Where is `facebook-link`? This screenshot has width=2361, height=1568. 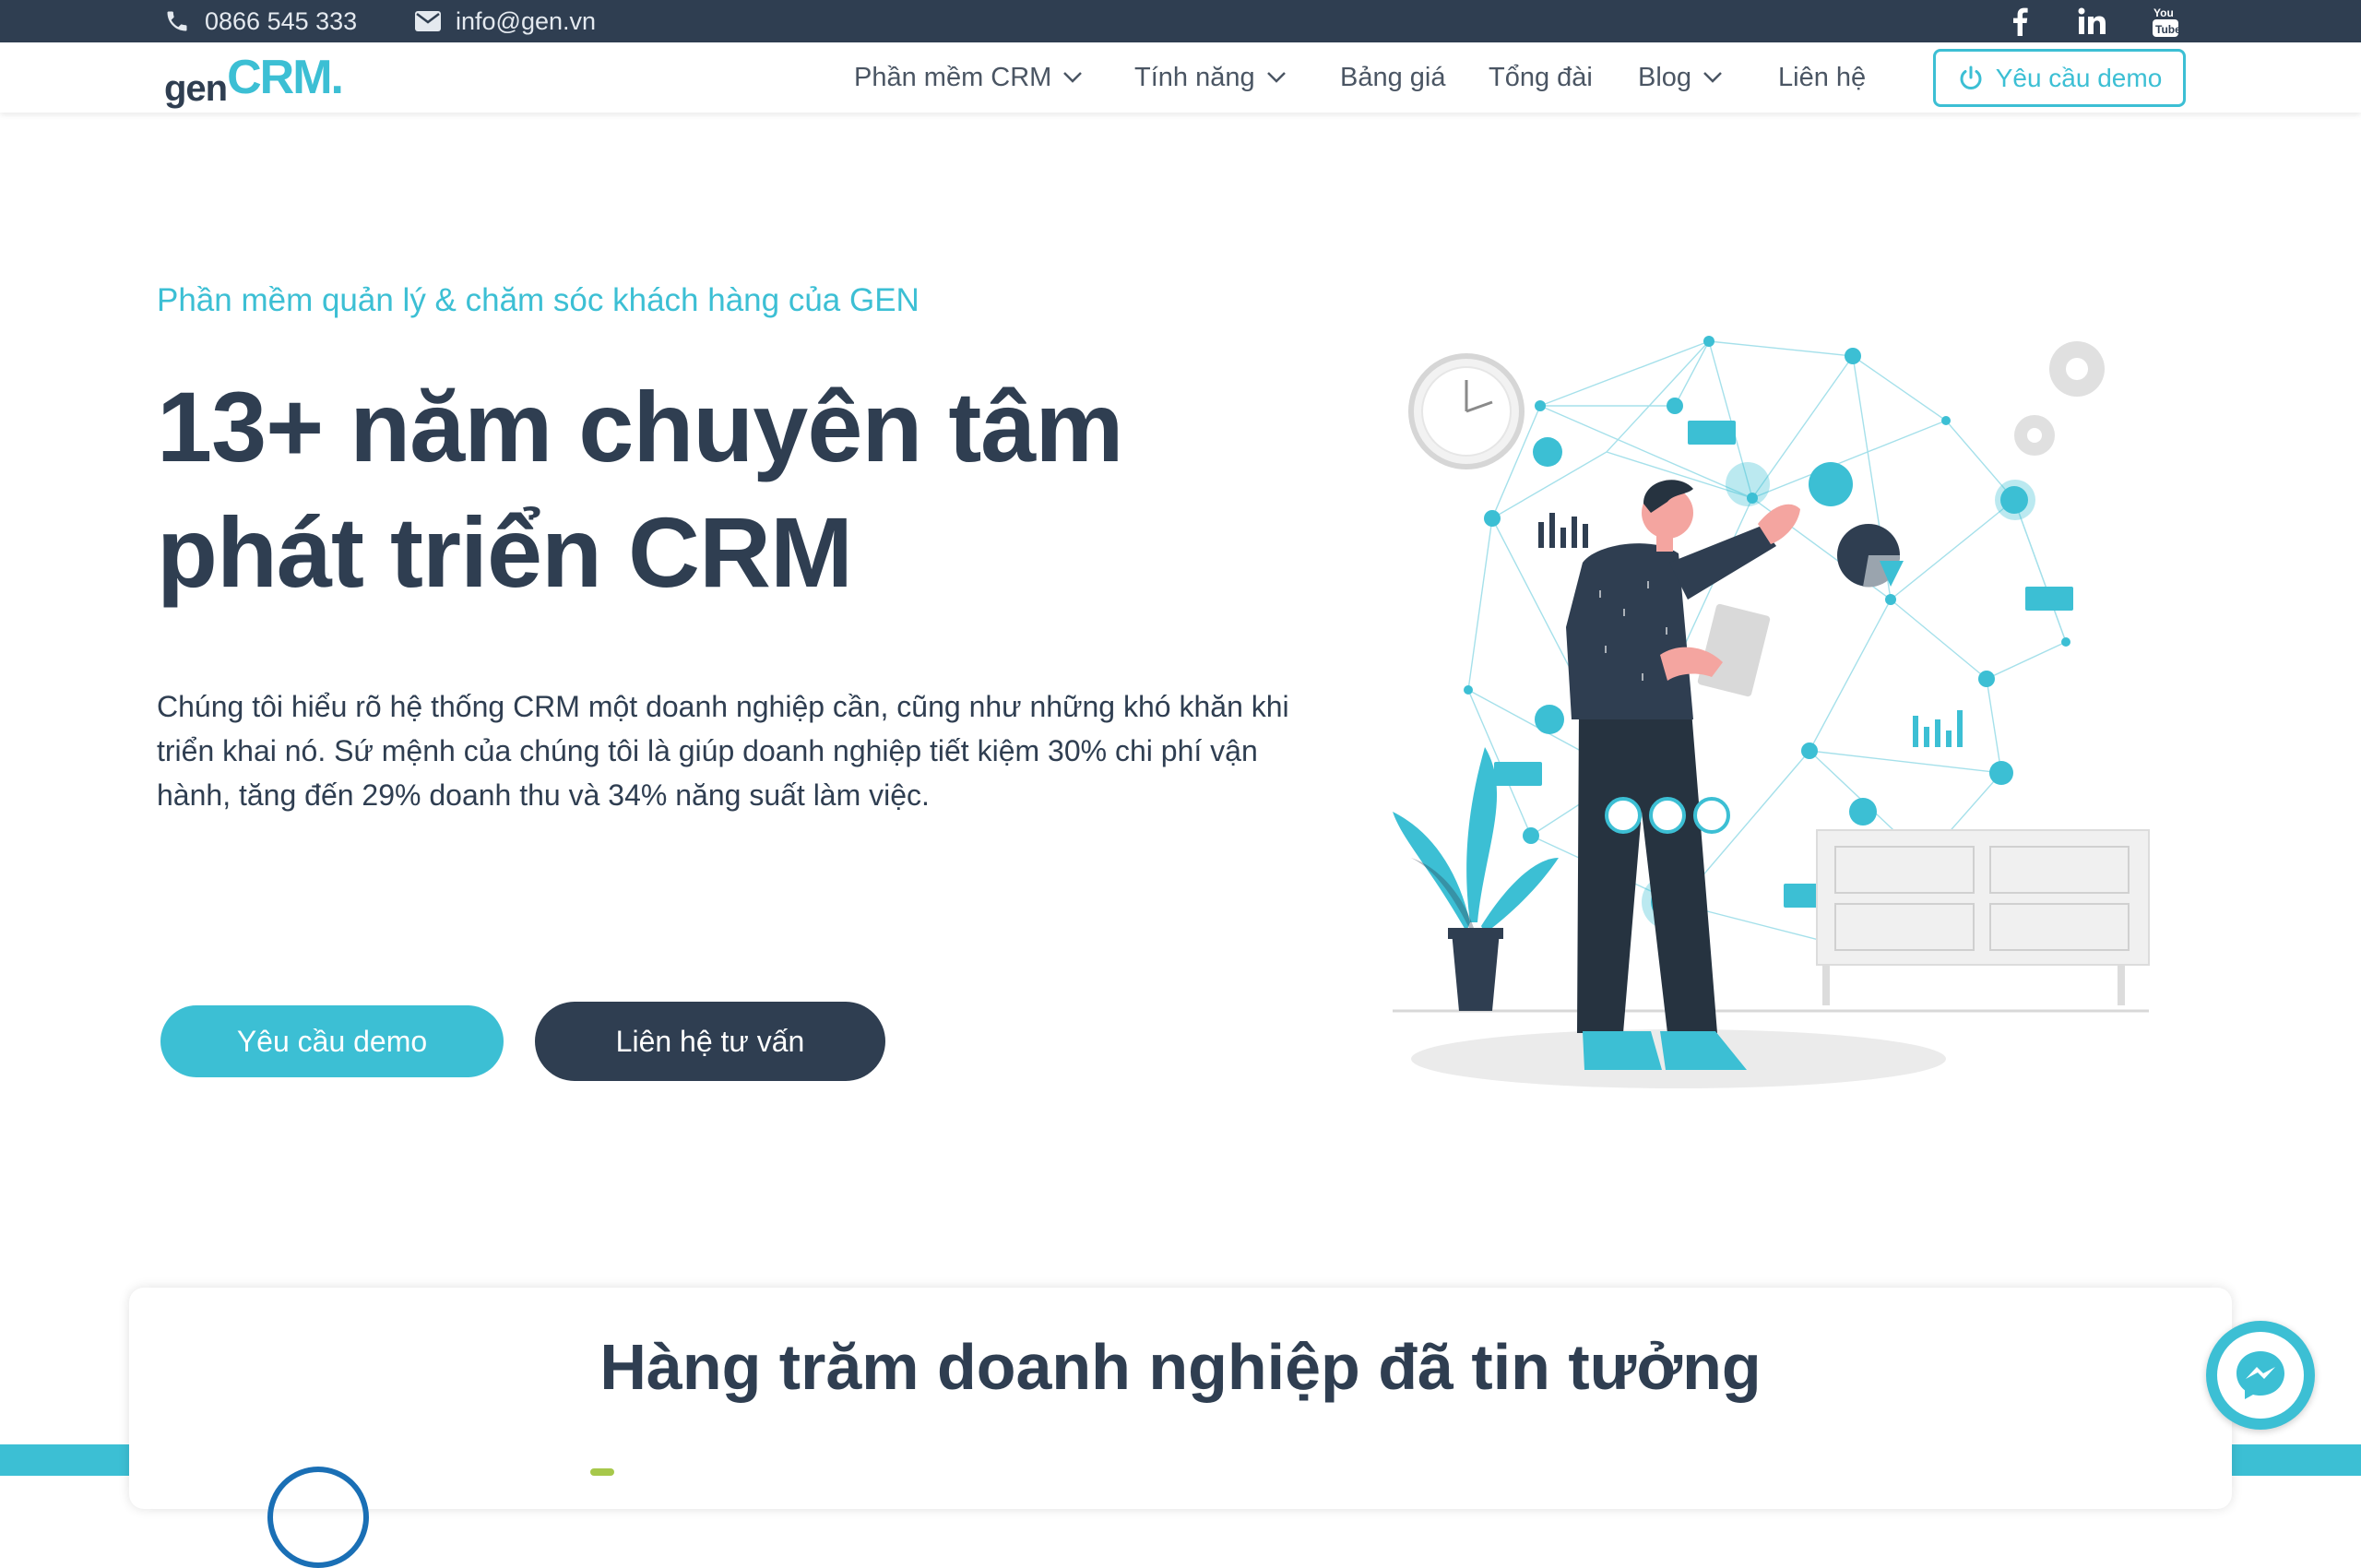 facebook-link is located at coordinates (2019, 21).